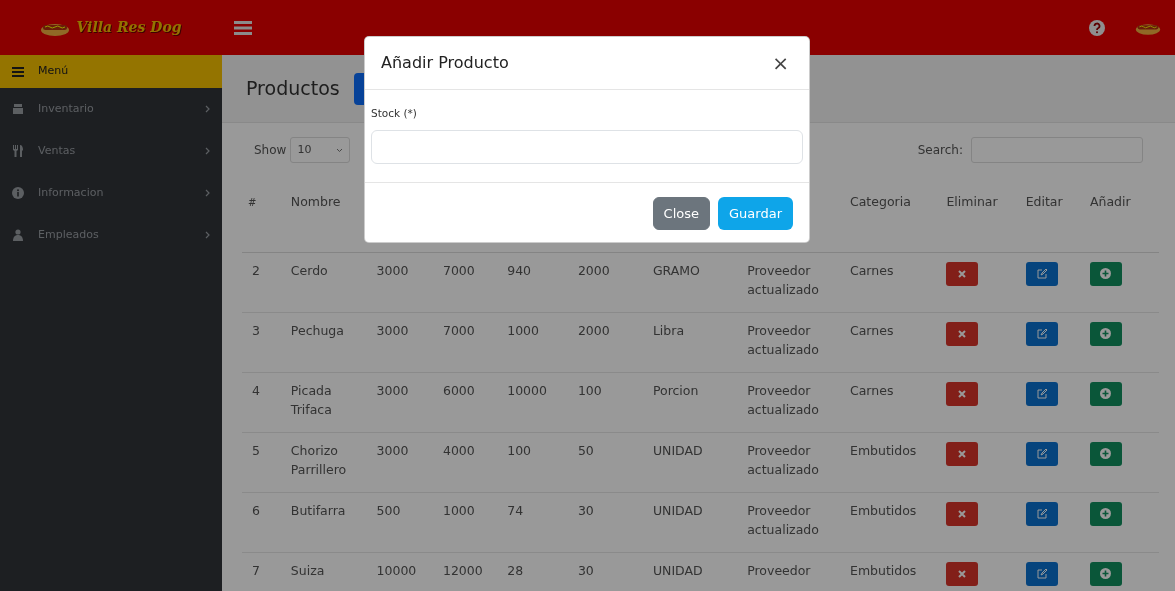 The image size is (1175, 591). Describe the element at coordinates (515, 510) in the screenshot. I see `table-cell: 74` at that location.